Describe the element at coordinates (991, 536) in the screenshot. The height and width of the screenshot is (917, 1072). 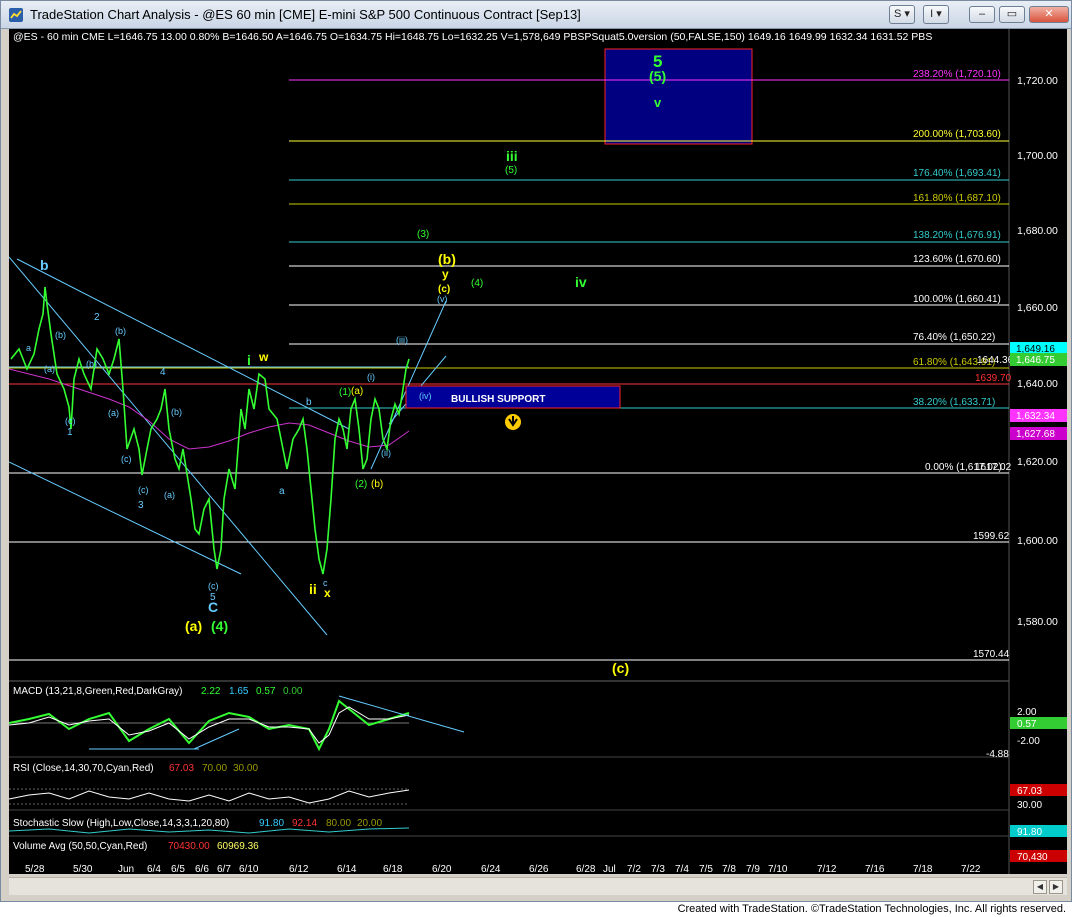
I see `level-label: 1599.62` at that location.